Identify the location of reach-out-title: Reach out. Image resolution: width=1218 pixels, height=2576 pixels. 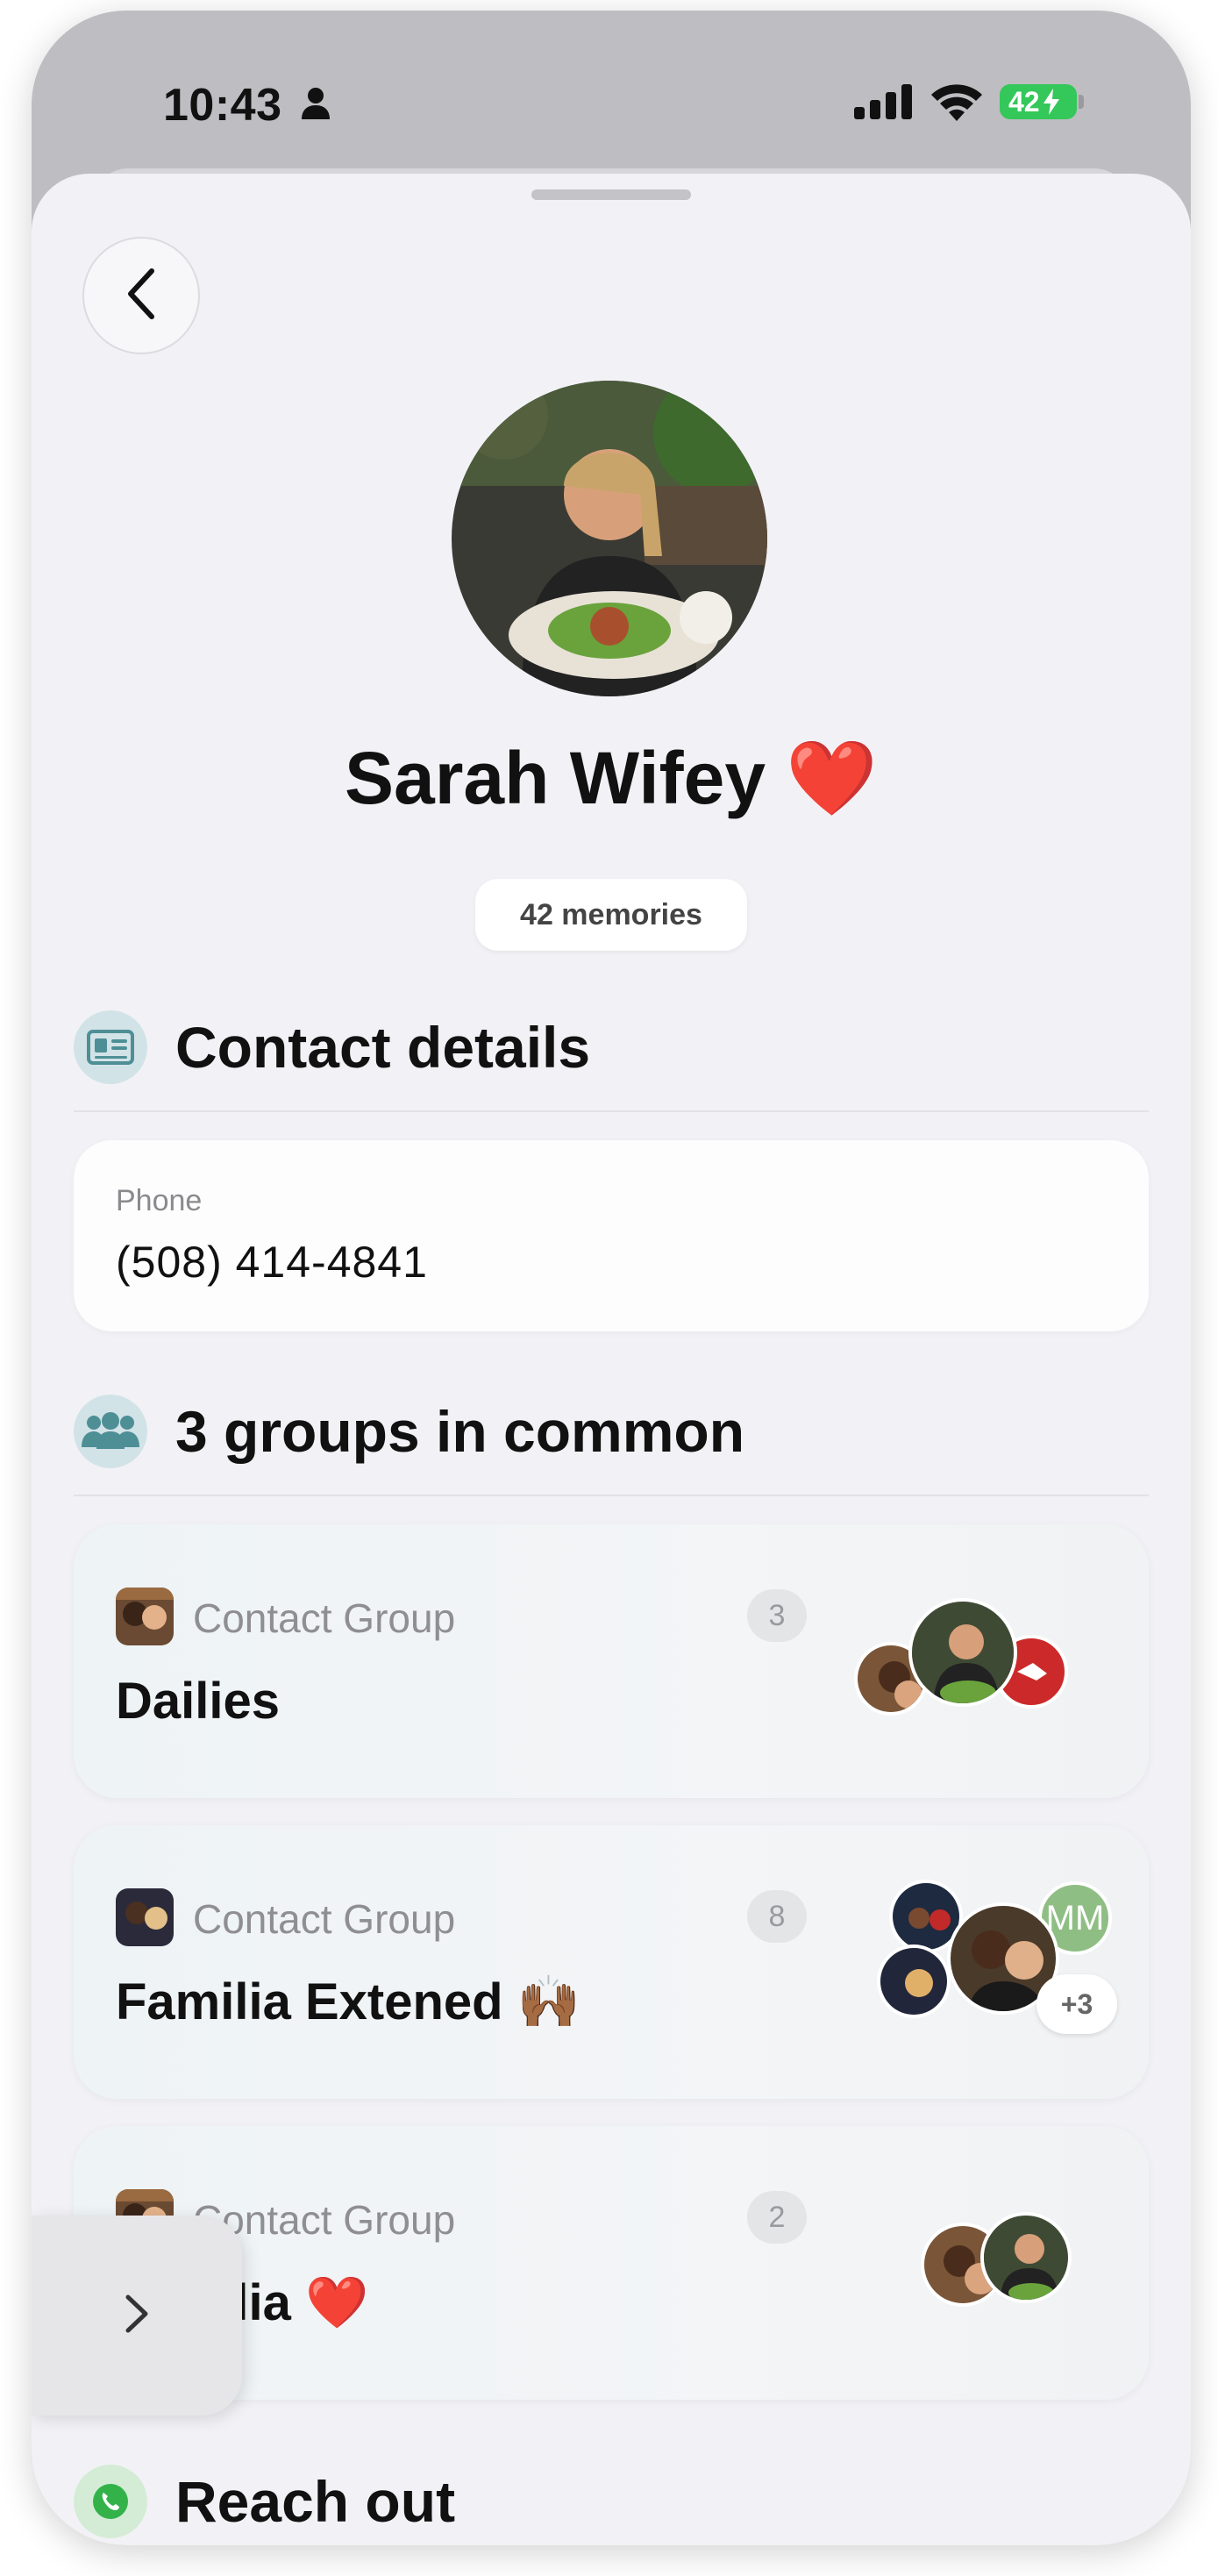
(316, 2502).